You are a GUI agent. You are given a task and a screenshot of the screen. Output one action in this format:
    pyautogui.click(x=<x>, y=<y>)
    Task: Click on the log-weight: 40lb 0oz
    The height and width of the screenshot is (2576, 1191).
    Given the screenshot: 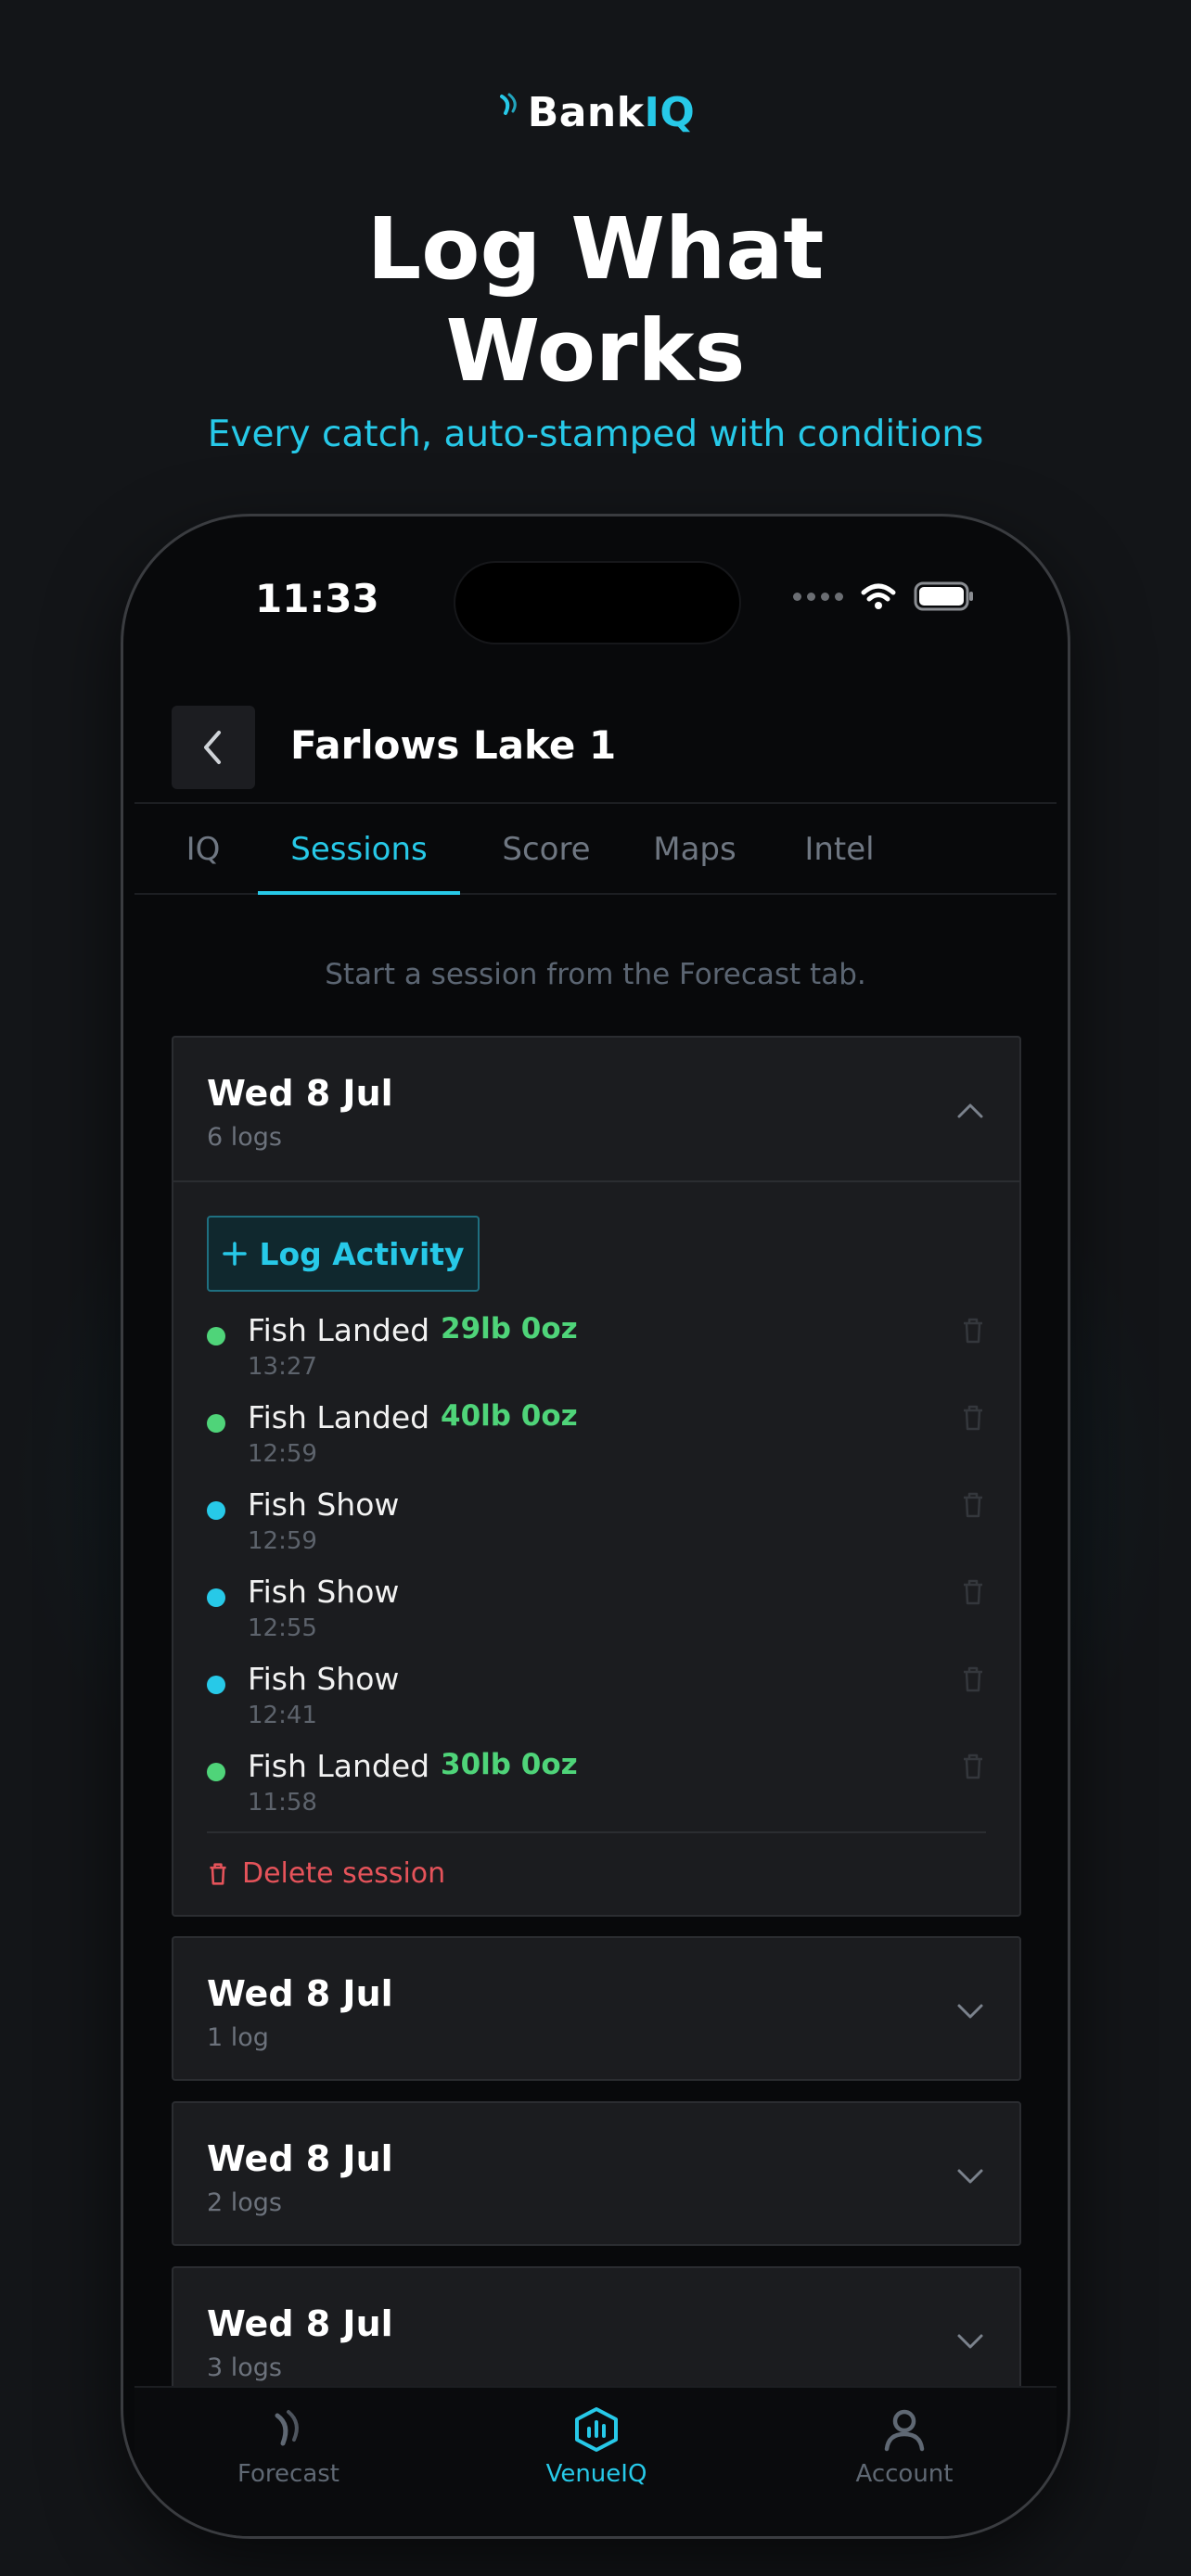 What is the action you would take?
    pyautogui.click(x=510, y=1416)
    